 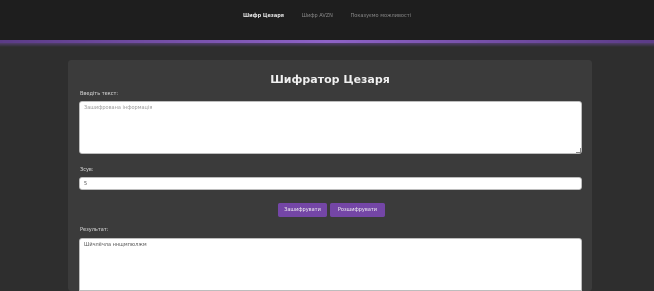 What do you see at coordinates (87, 170) in the screenshot?
I see `shift-label: Зсув:` at bounding box center [87, 170].